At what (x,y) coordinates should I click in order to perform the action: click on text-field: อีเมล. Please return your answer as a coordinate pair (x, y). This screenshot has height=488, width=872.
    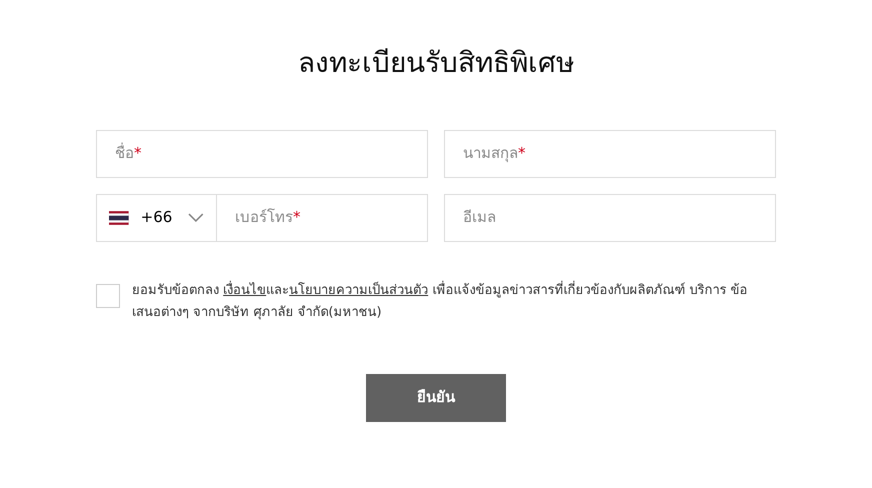
    Looking at the image, I should click on (610, 218).